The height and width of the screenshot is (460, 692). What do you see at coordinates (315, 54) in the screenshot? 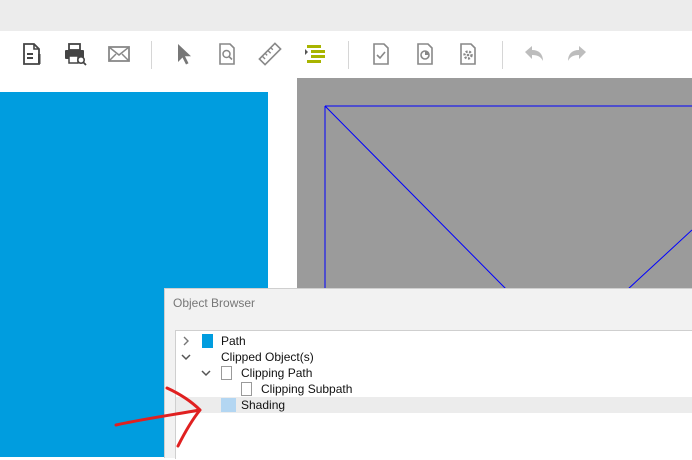
I see `object-browser-icon` at bounding box center [315, 54].